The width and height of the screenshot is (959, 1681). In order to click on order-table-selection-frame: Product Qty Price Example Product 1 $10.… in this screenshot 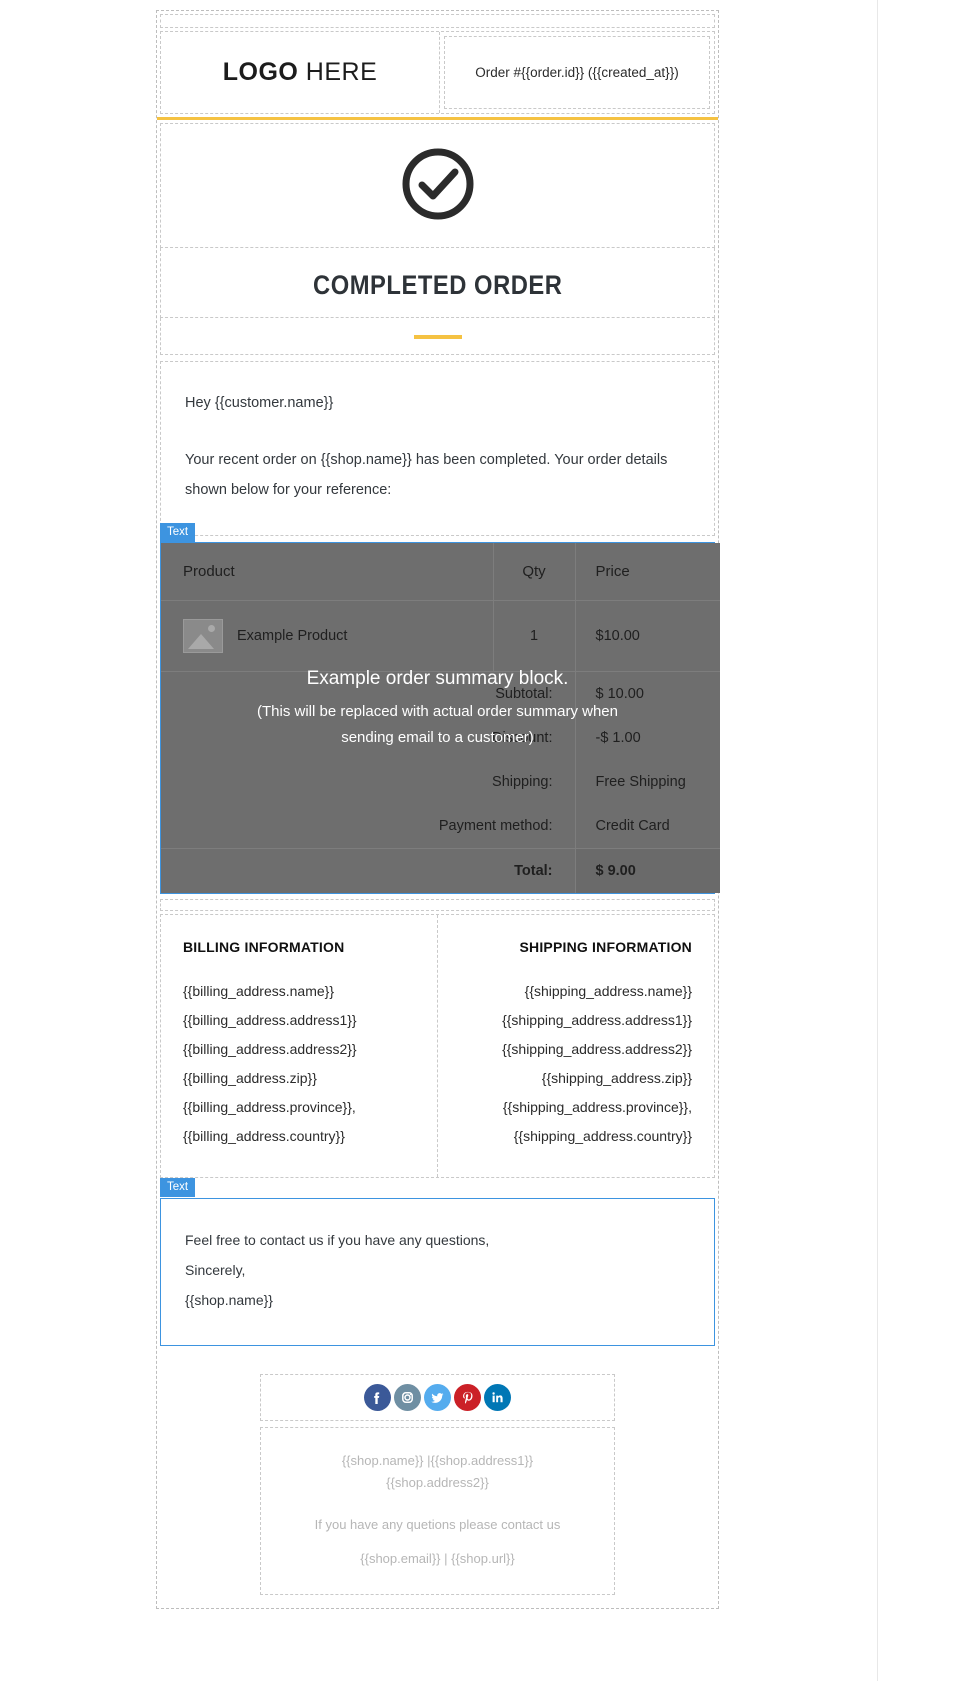, I will do `click(440, 718)`.